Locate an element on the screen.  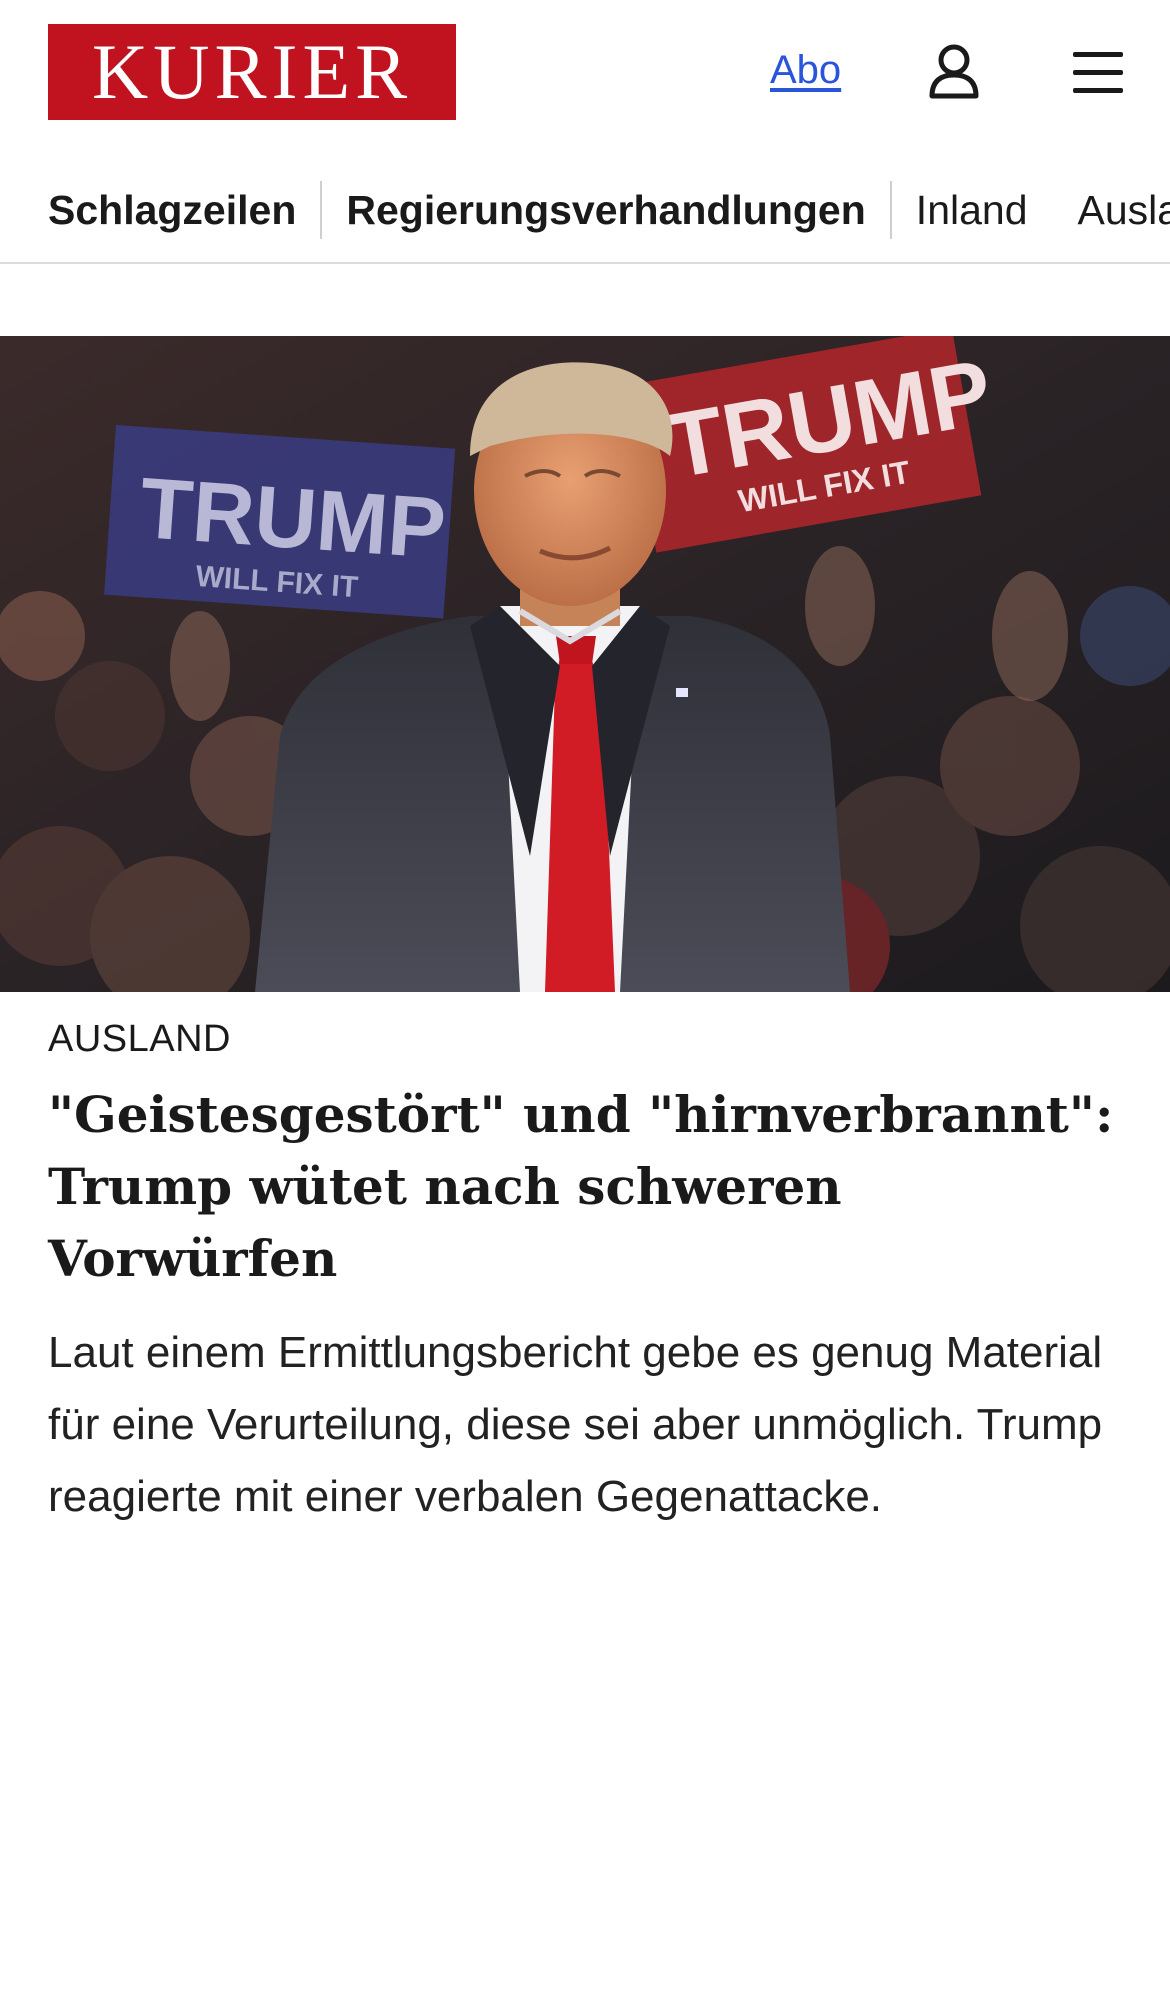
nav-item-regierungsverhandlungen: Regierungsverhandlungen is located at coordinates (605, 210).